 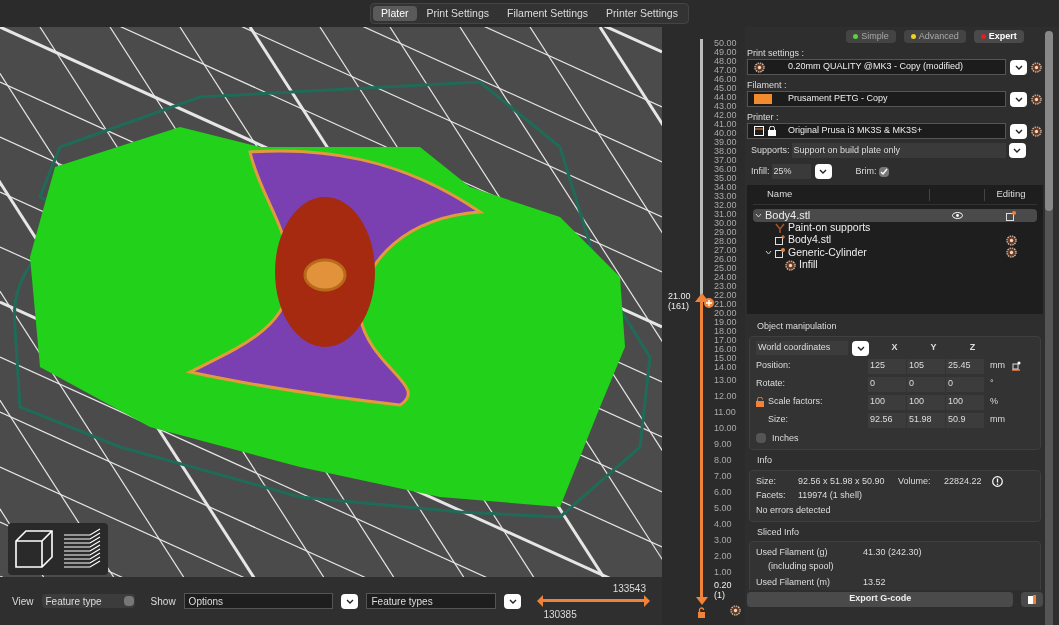 I want to click on send-button, so click(x=1032, y=599).